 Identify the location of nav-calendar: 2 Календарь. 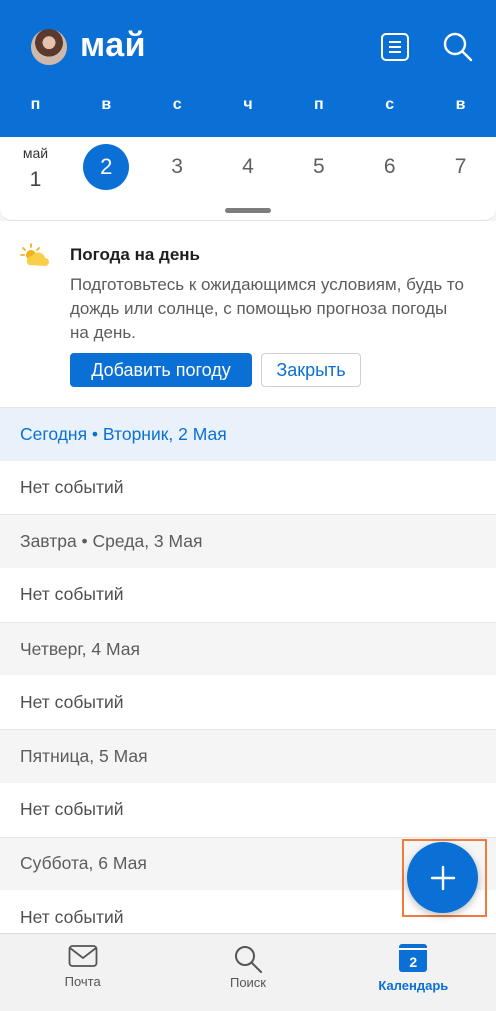
(413, 972).